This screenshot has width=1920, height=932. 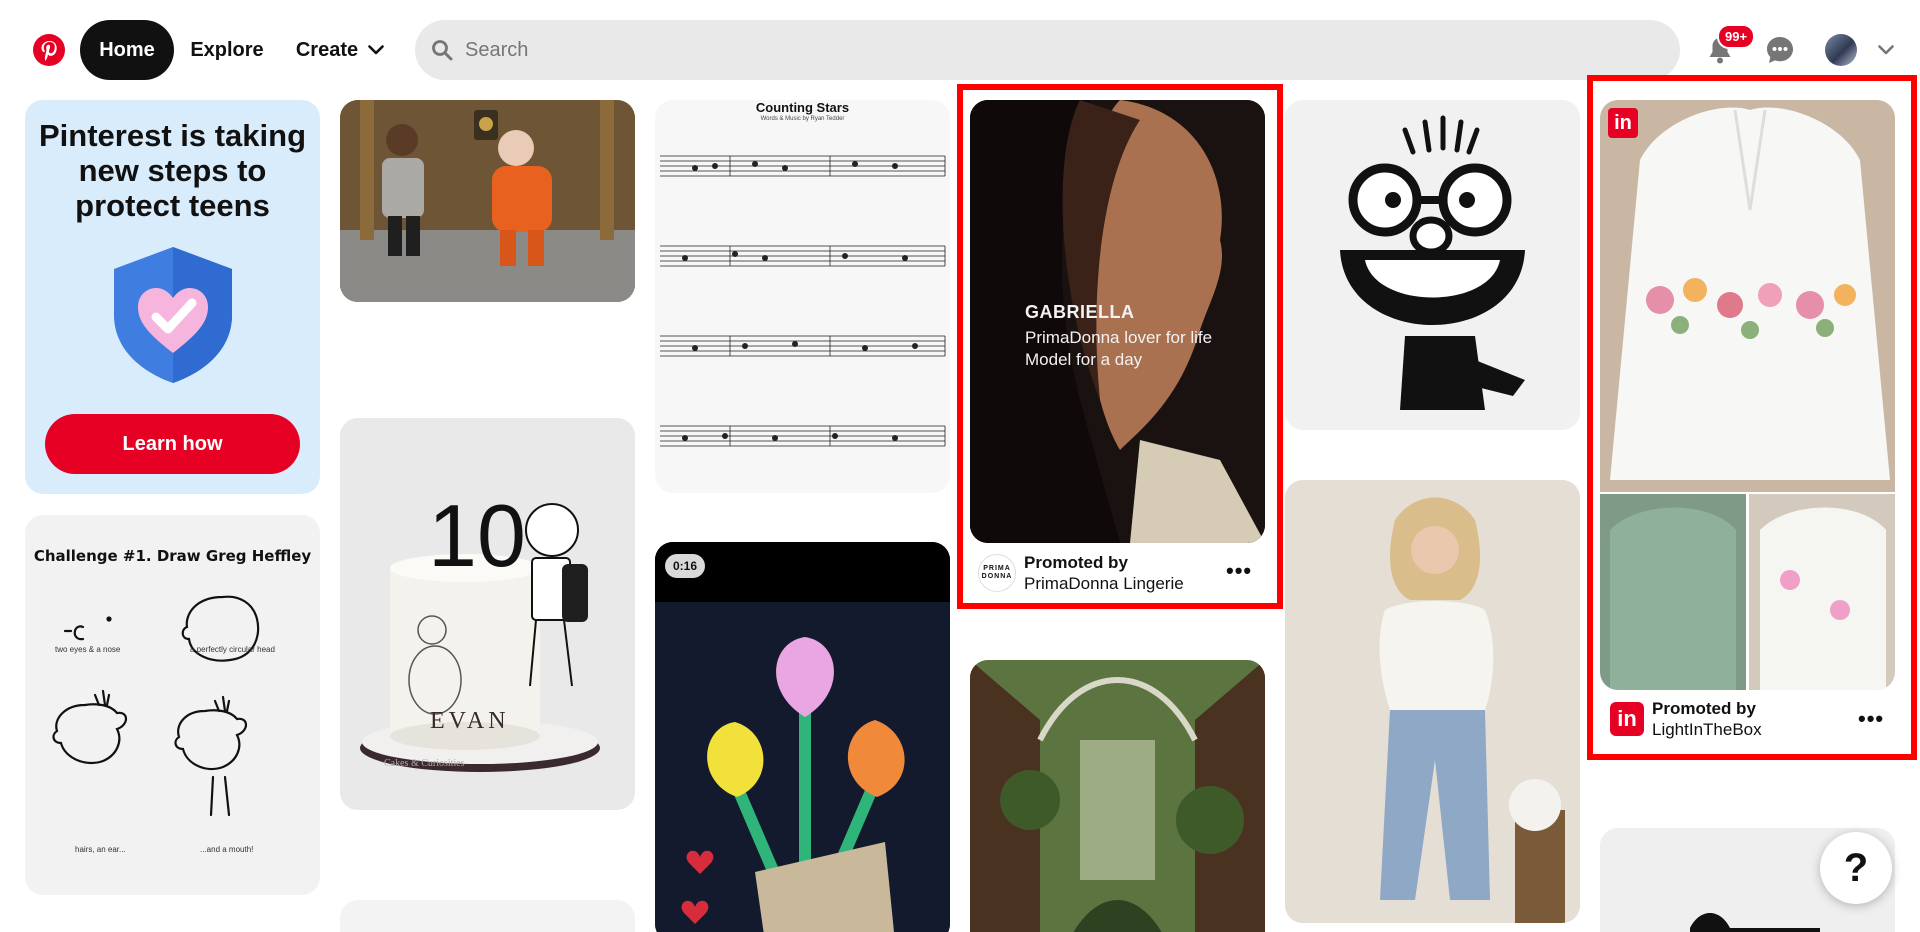 I want to click on video-duration: 0:16, so click(x=685, y=566).